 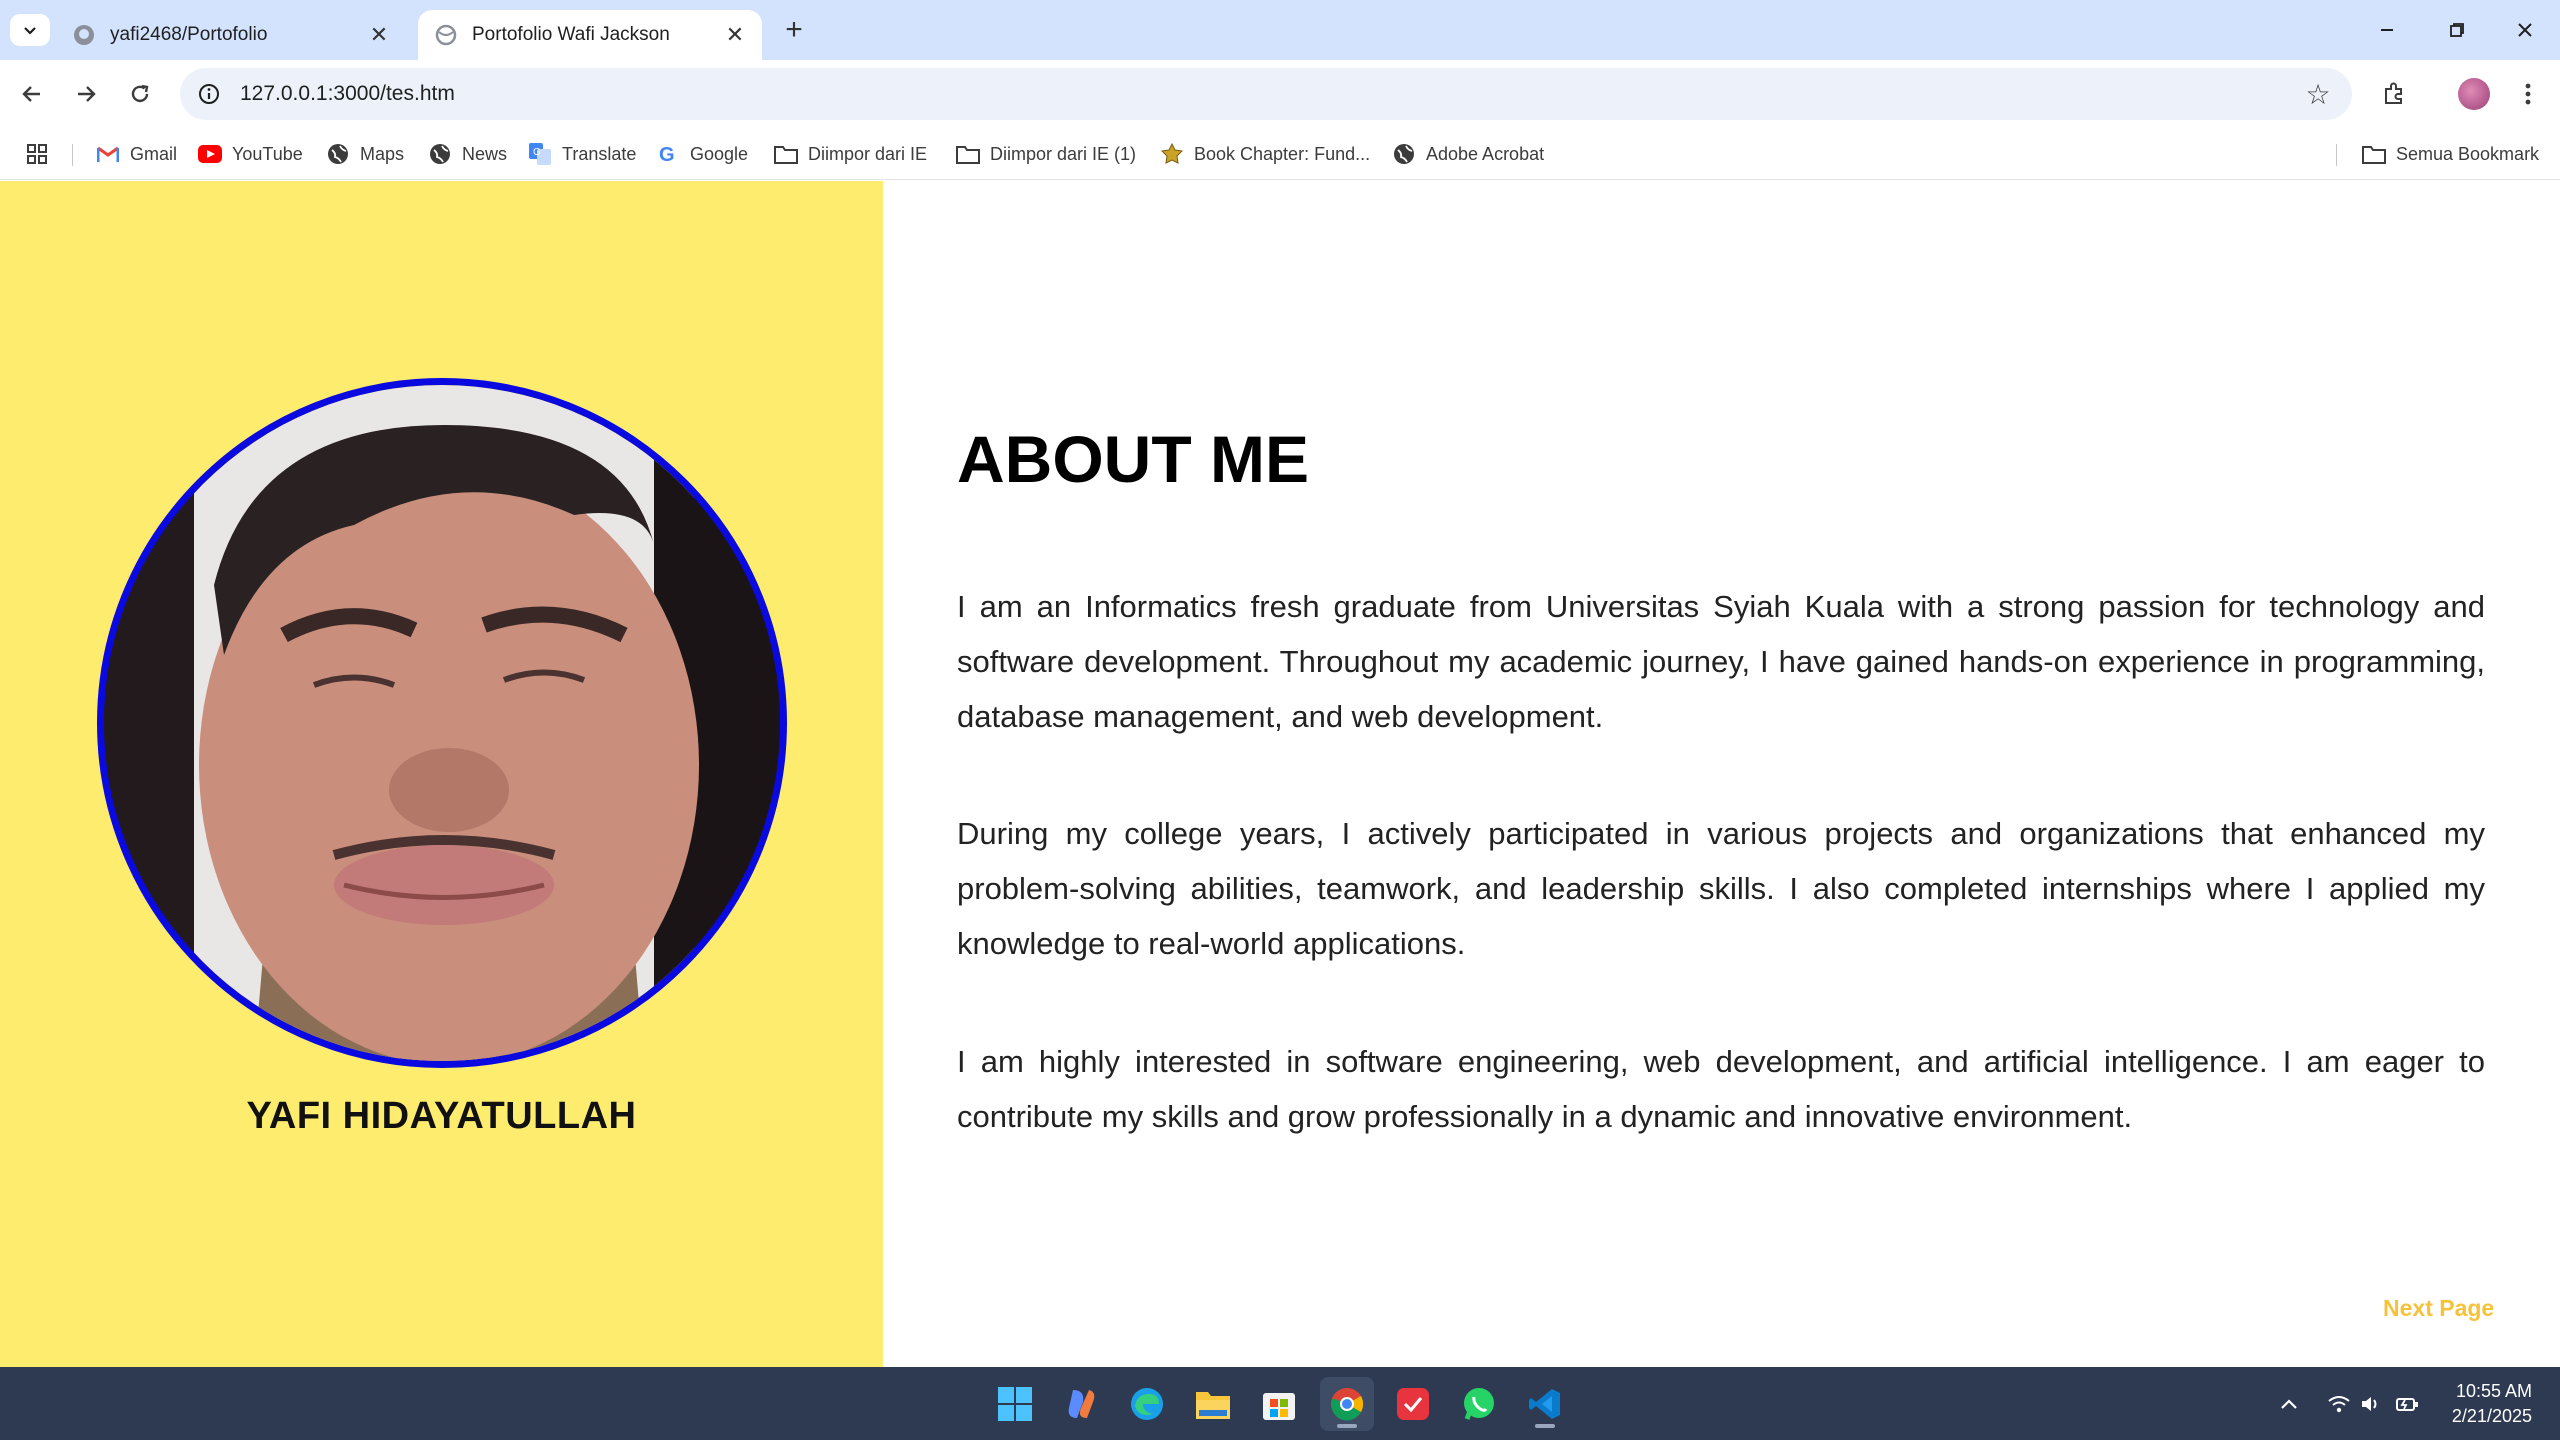 What do you see at coordinates (2339, 1404) in the screenshot?
I see `wifi-icon` at bounding box center [2339, 1404].